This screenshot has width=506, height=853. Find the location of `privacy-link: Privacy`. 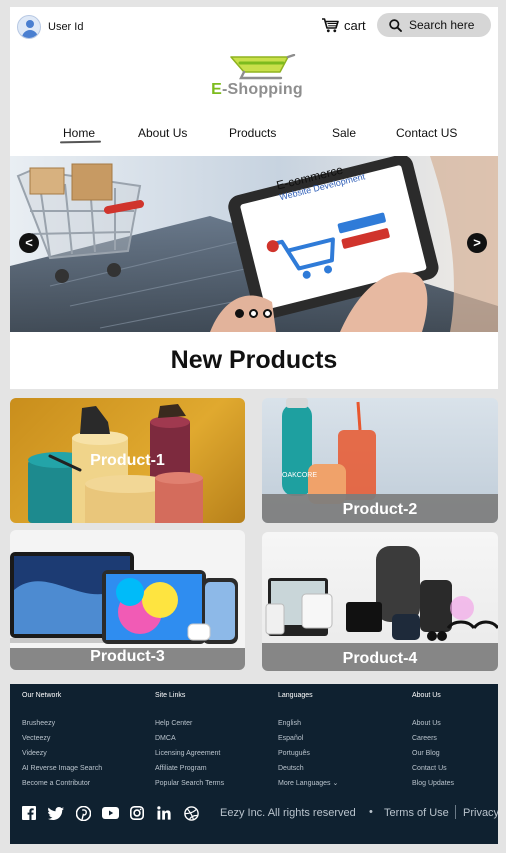

privacy-link: Privacy is located at coordinates (480, 813).